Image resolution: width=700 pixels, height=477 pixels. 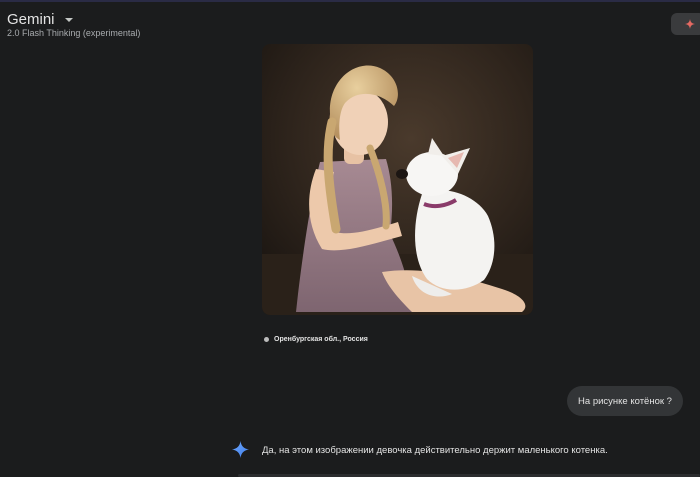 I want to click on sparkle-button, so click(x=685, y=24).